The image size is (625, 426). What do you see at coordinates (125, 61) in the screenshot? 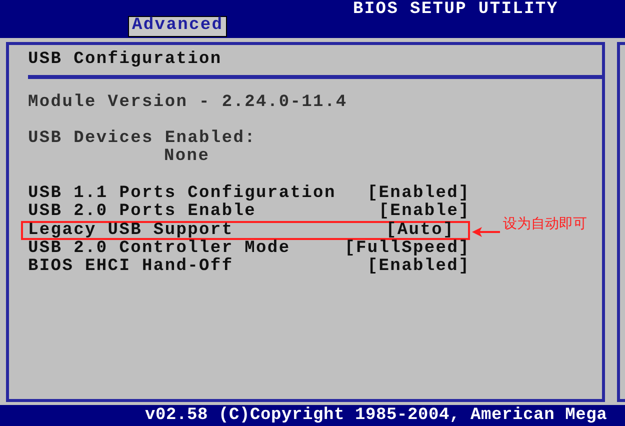
I see `panel-heading: USB Configuration` at bounding box center [125, 61].